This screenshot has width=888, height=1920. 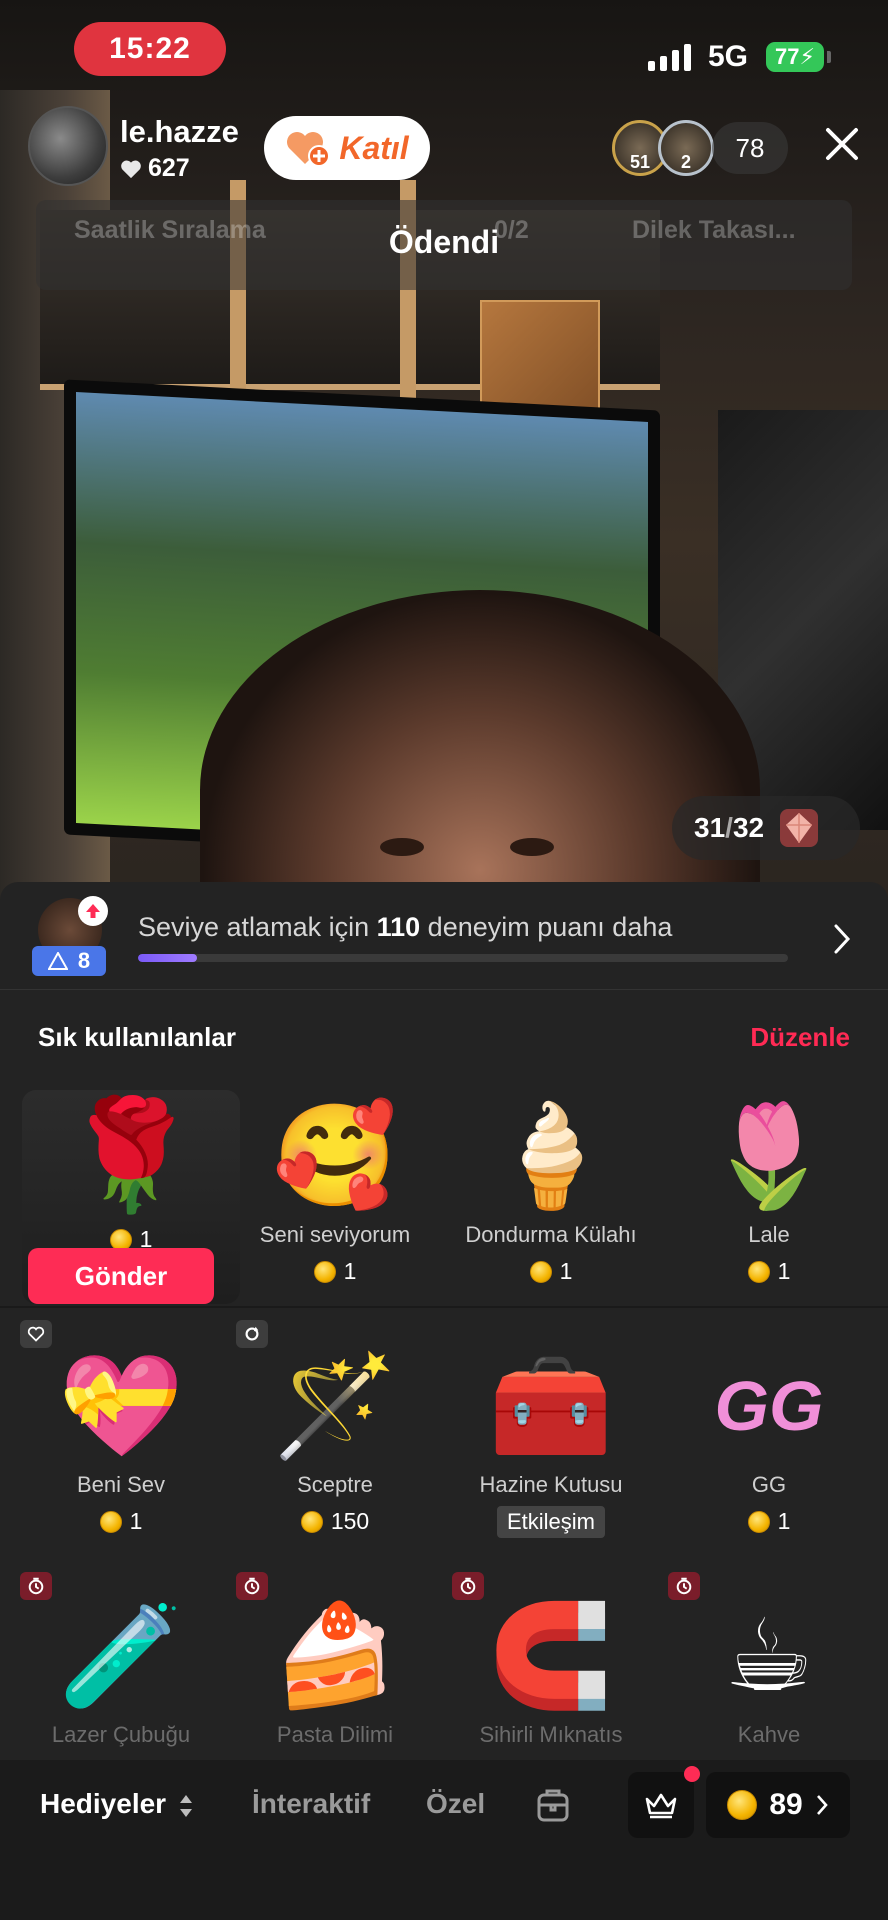 What do you see at coordinates (69, 961) in the screenshot?
I see `level-badge: 8` at bounding box center [69, 961].